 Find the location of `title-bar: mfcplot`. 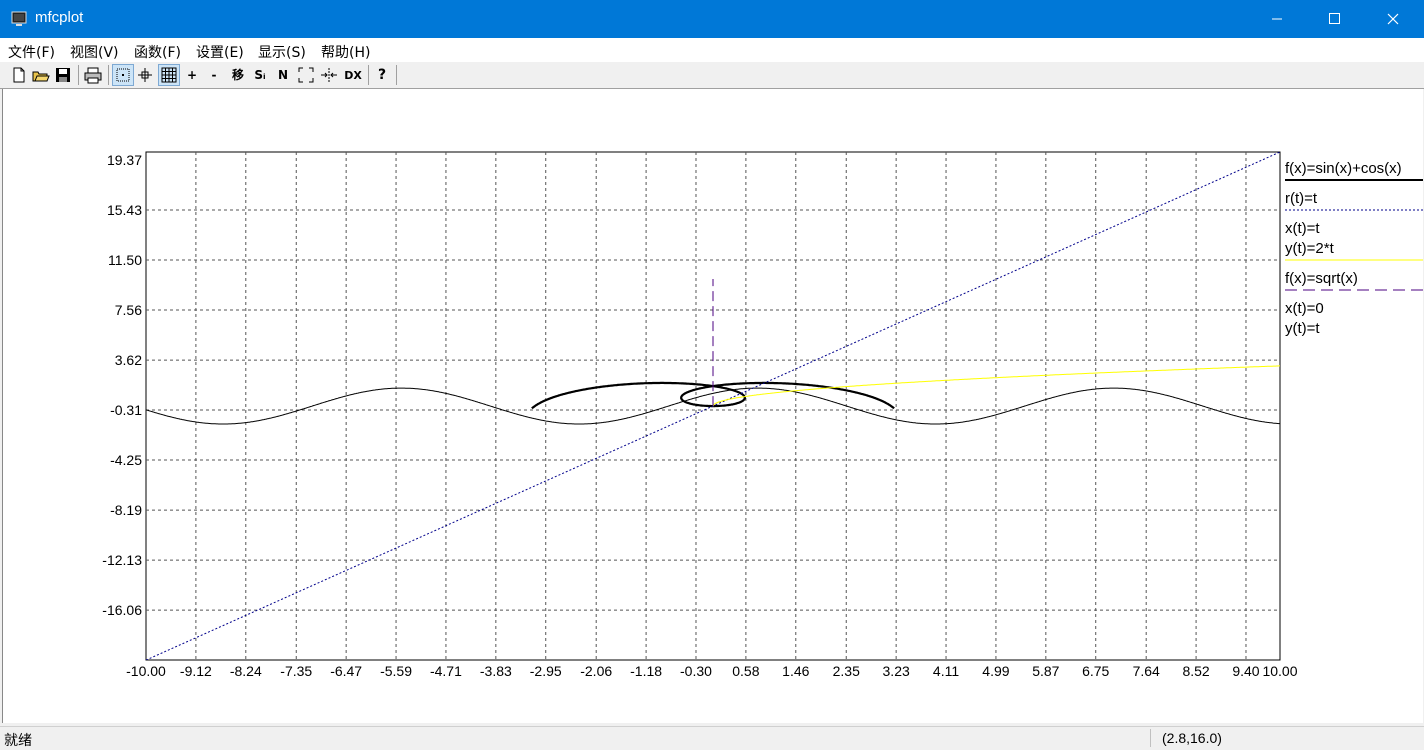

title-bar: mfcplot is located at coordinates (712, 19).